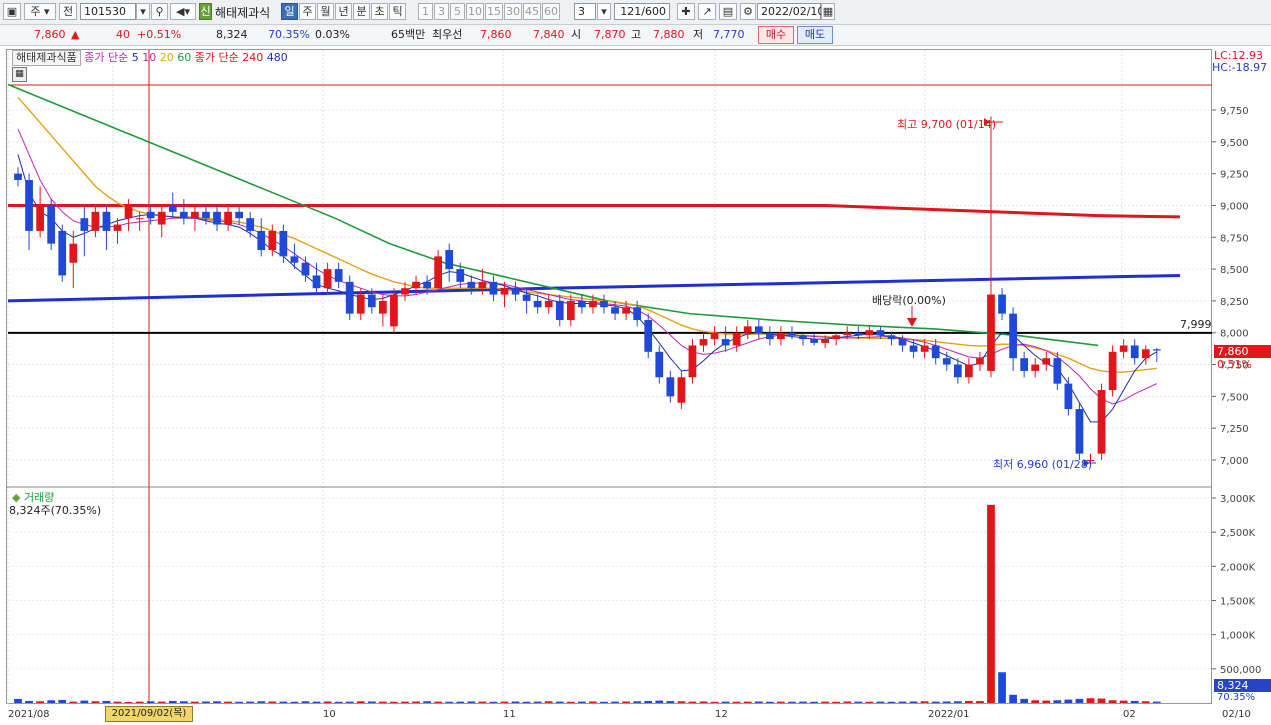 This screenshot has height=725, width=1271. Describe the element at coordinates (912, 322) in the screenshot. I see `dividend-arrow` at that location.